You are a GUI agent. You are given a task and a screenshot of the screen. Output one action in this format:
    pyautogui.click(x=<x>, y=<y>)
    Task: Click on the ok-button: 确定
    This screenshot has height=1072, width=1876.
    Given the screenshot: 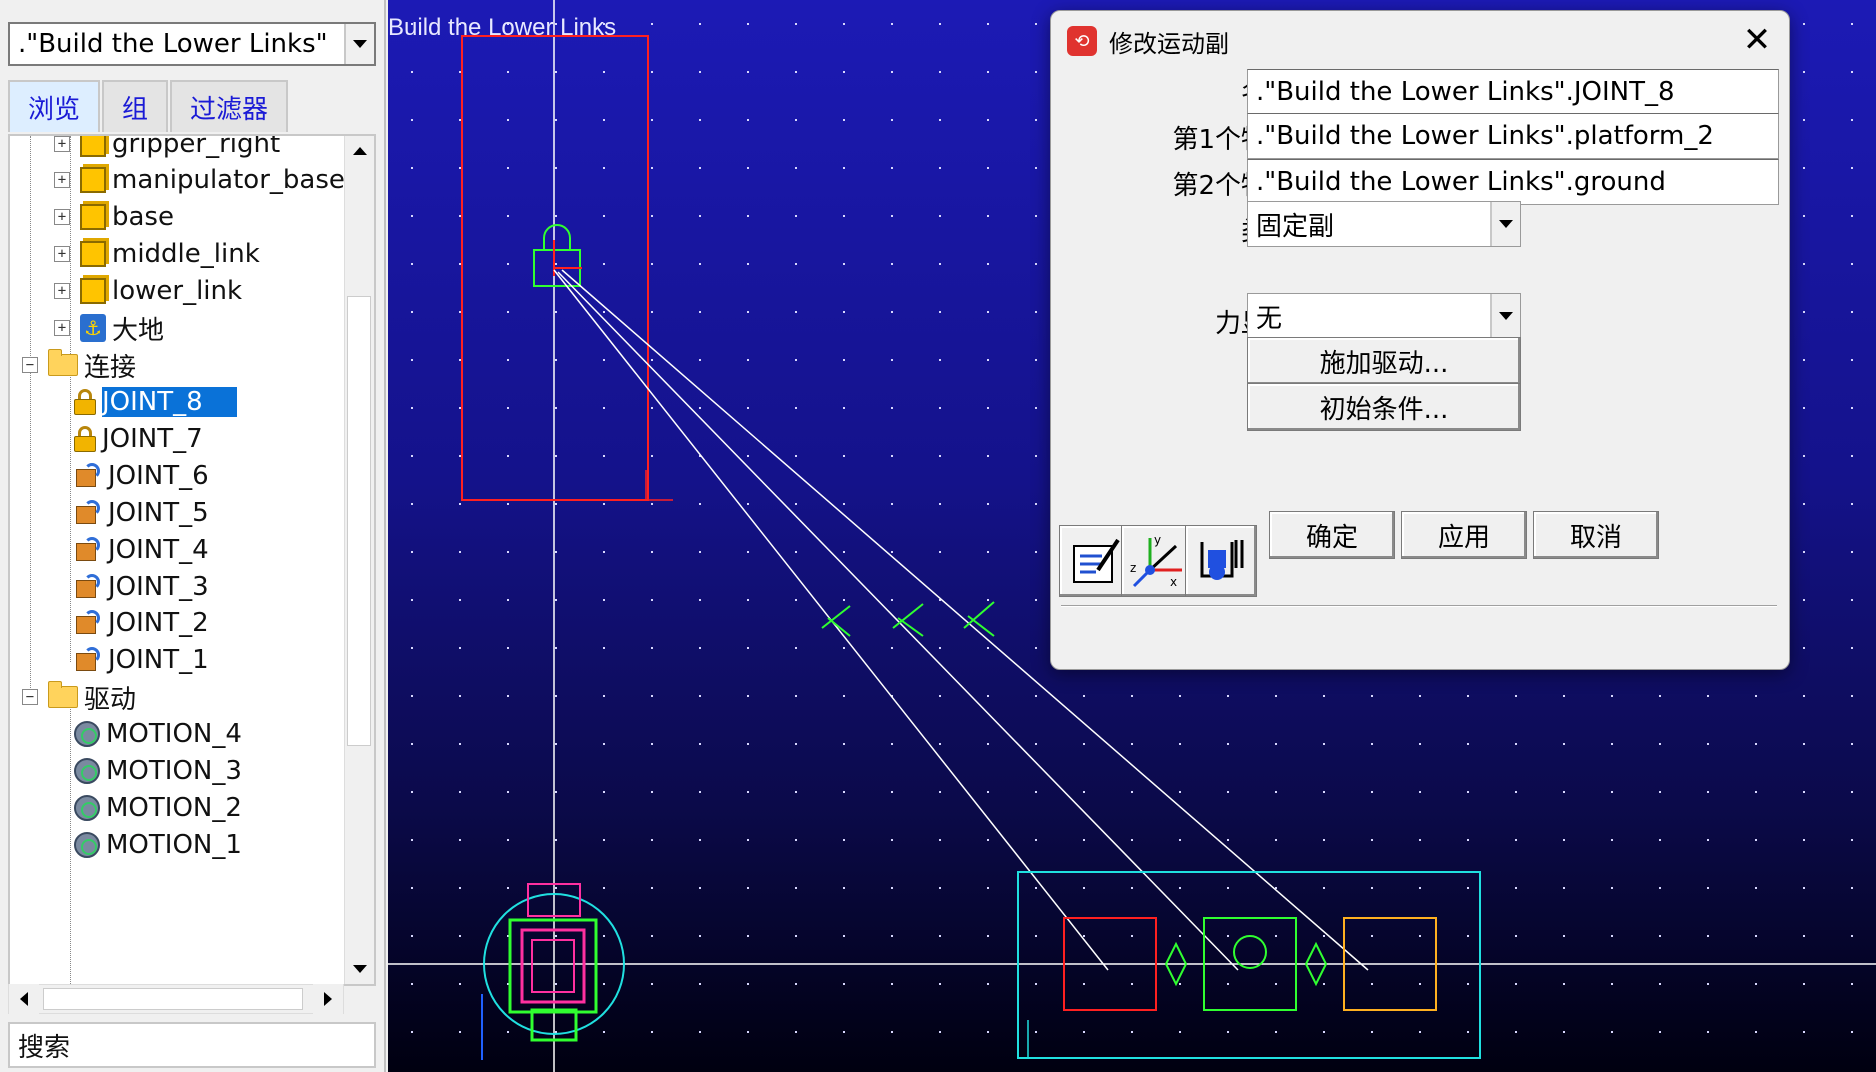 What is the action you would take?
    pyautogui.click(x=1332, y=535)
    